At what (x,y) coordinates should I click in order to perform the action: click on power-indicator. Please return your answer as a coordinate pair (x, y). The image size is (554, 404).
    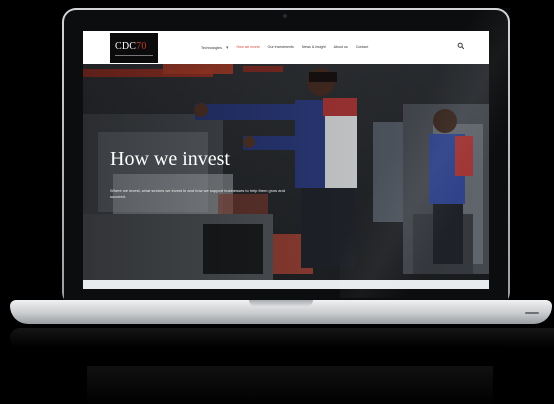
    Looking at the image, I should click on (532, 313).